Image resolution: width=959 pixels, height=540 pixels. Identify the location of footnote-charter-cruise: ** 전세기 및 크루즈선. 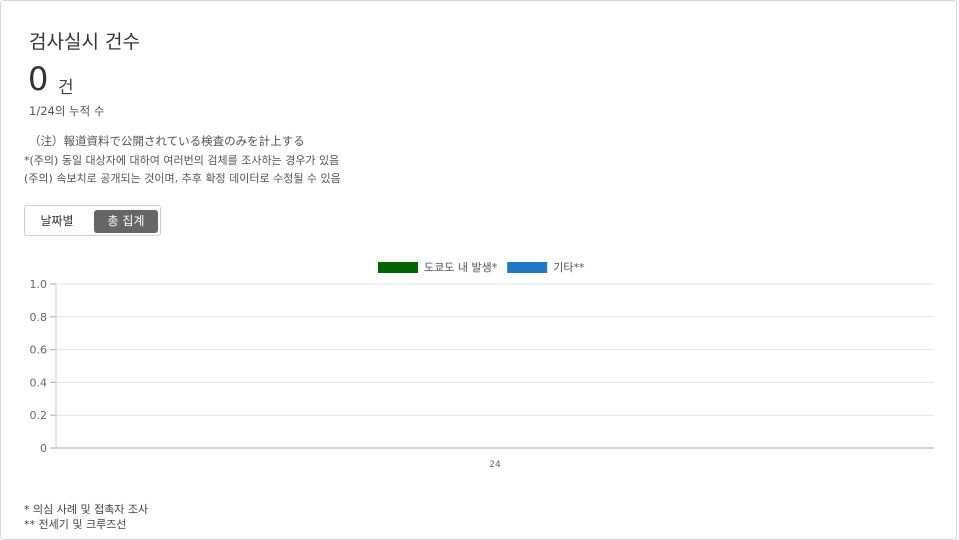
(75, 524).